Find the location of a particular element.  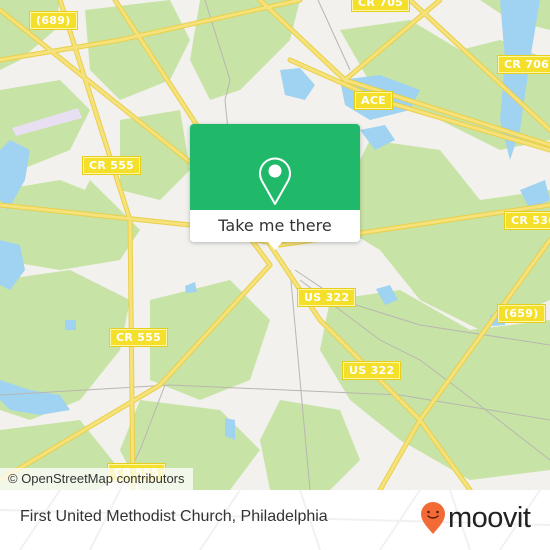

road-shield-cr-555-north: CR 555 is located at coordinates (112, 165).